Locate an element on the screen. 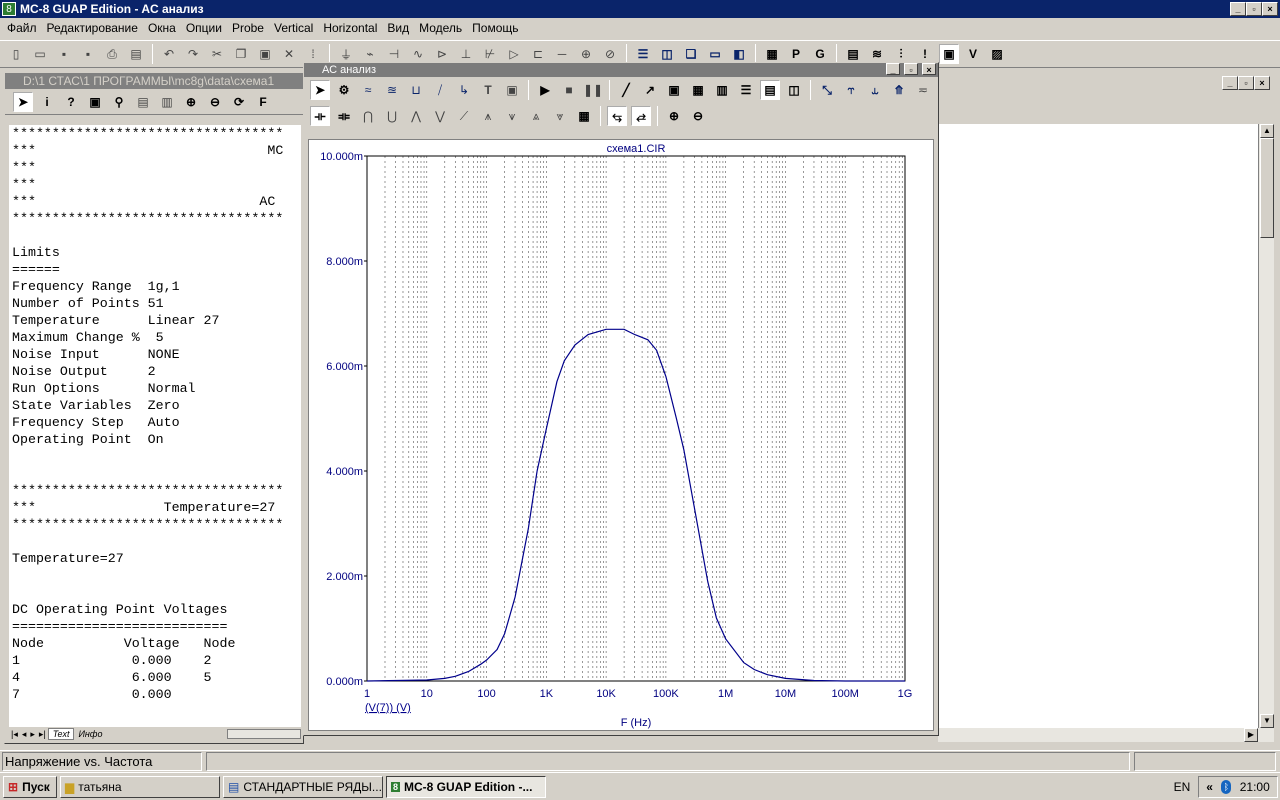 This screenshot has width=1280, height=800. find-icon: ⚲ is located at coordinates (119, 102).